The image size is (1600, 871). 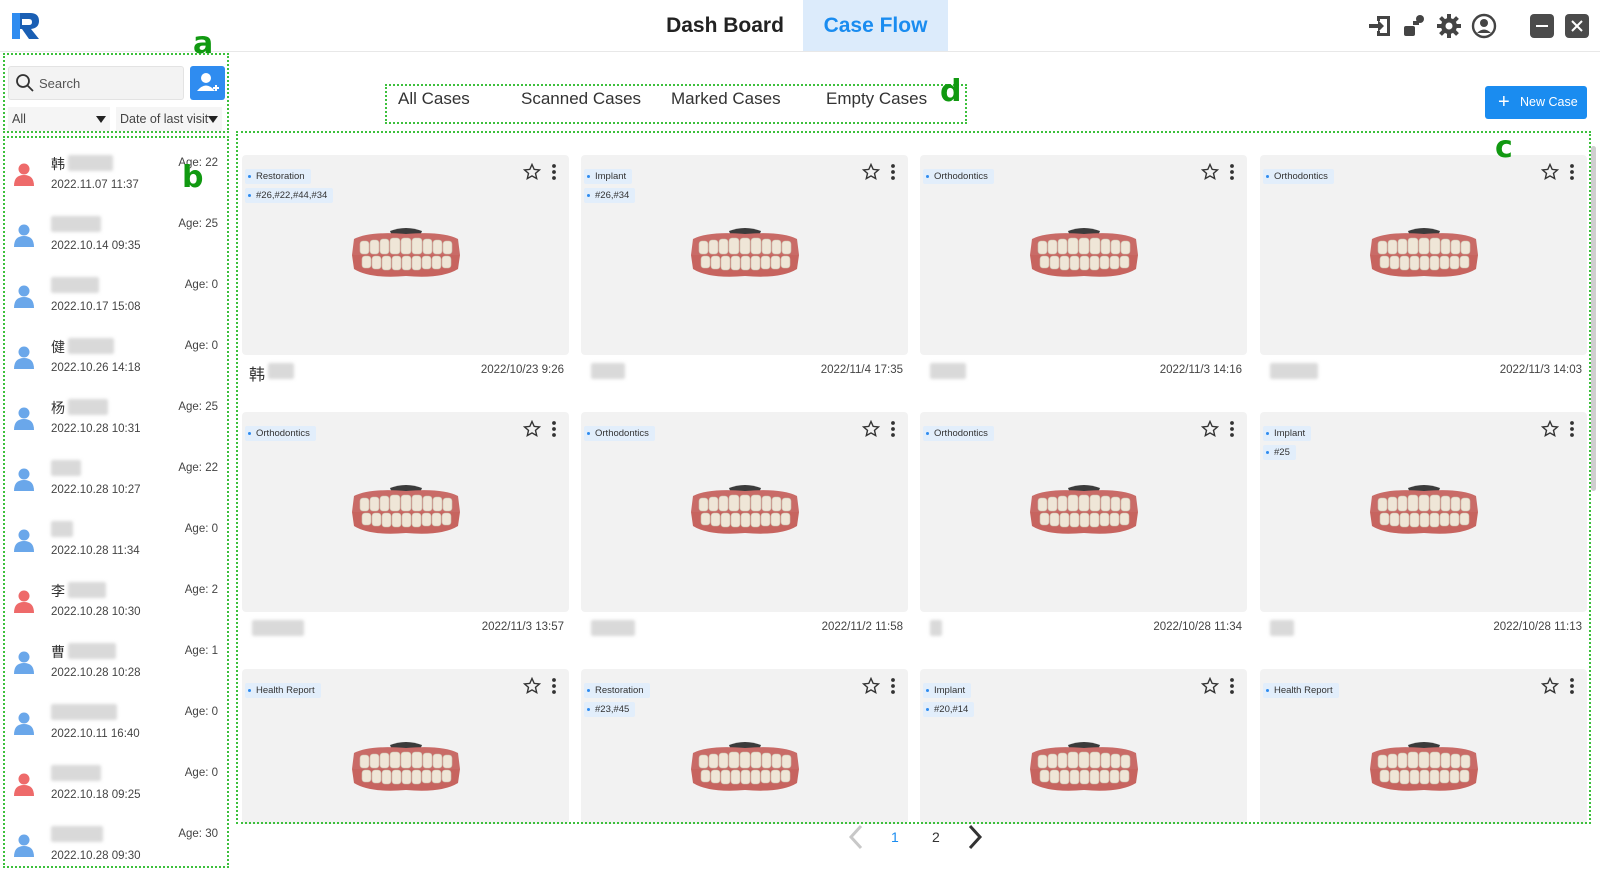 I want to click on patient-row: 2022.10.14 09:35 Age: 25, so click(x=117, y=237).